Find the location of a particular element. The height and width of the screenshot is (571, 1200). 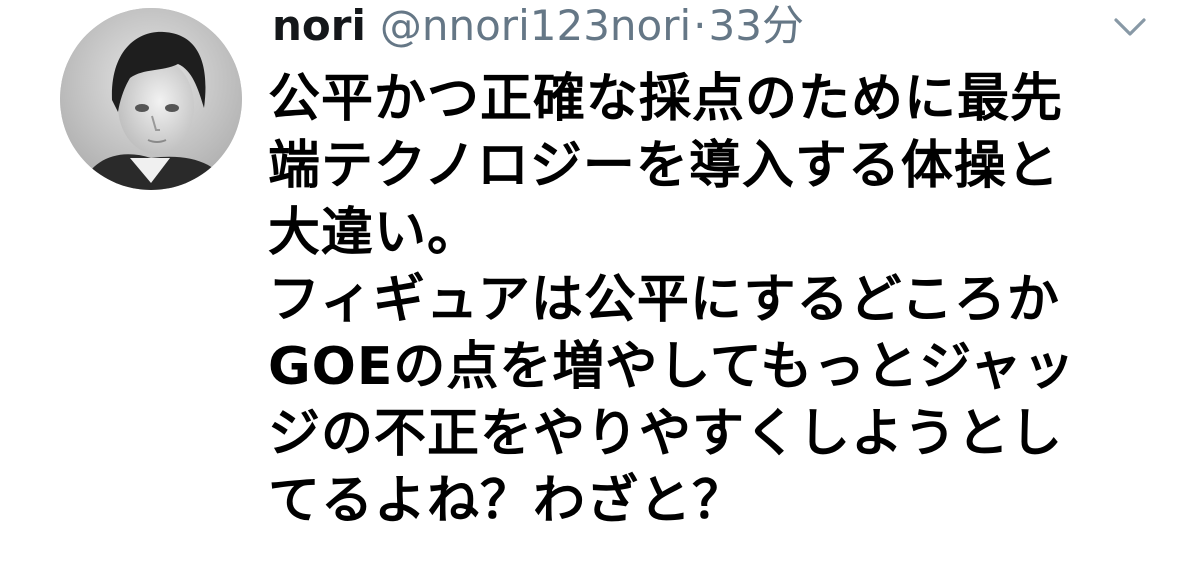

tweet-text-line: 大違い。 is located at coordinates (374, 233).